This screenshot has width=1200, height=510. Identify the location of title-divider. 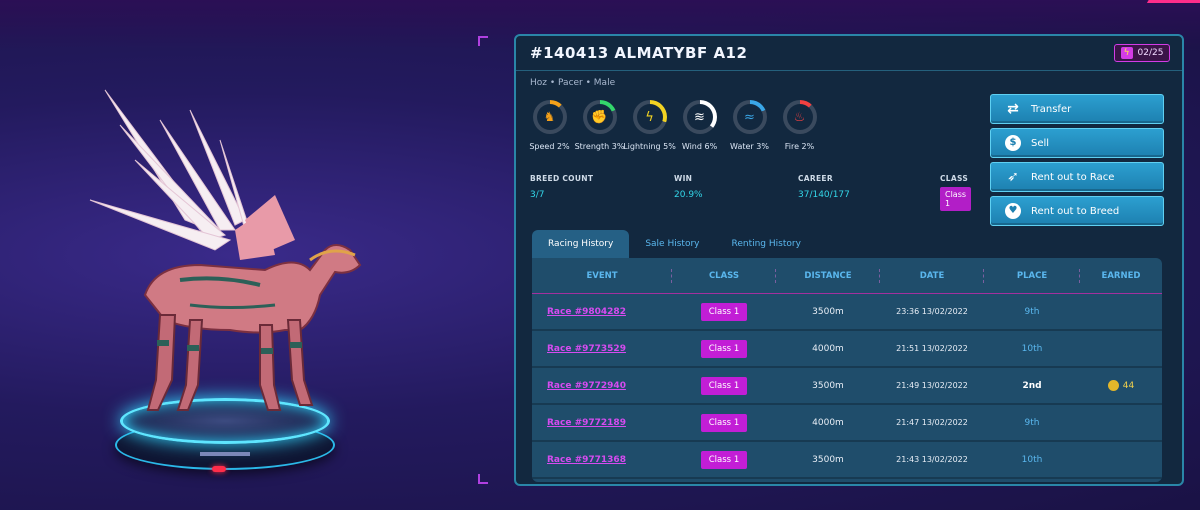
(849, 70).